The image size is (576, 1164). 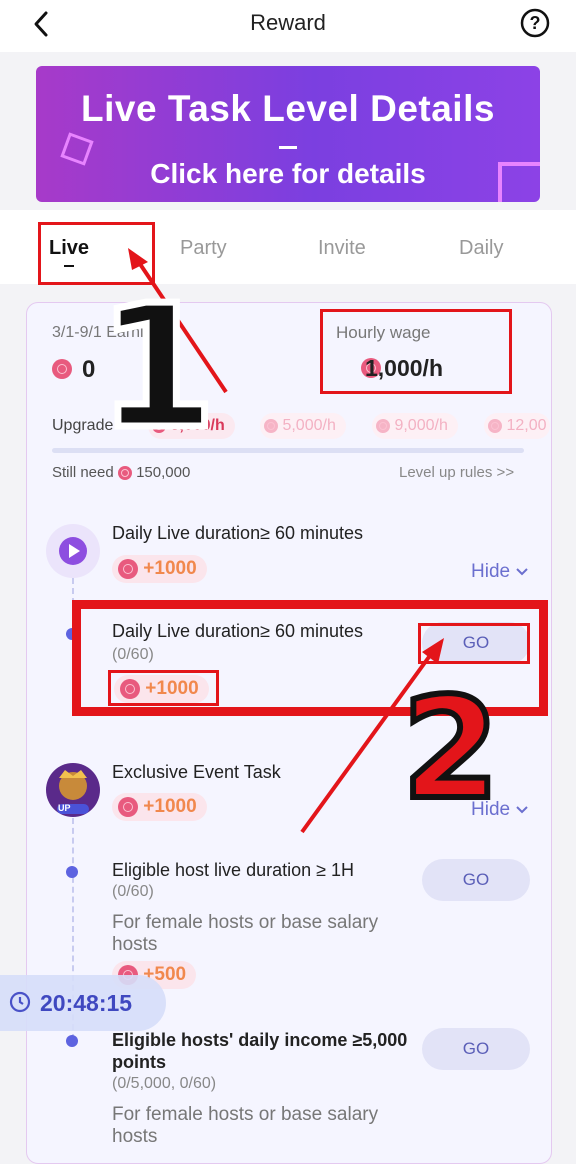 I want to click on annotation-number-1: 1, so click(x=156, y=368).